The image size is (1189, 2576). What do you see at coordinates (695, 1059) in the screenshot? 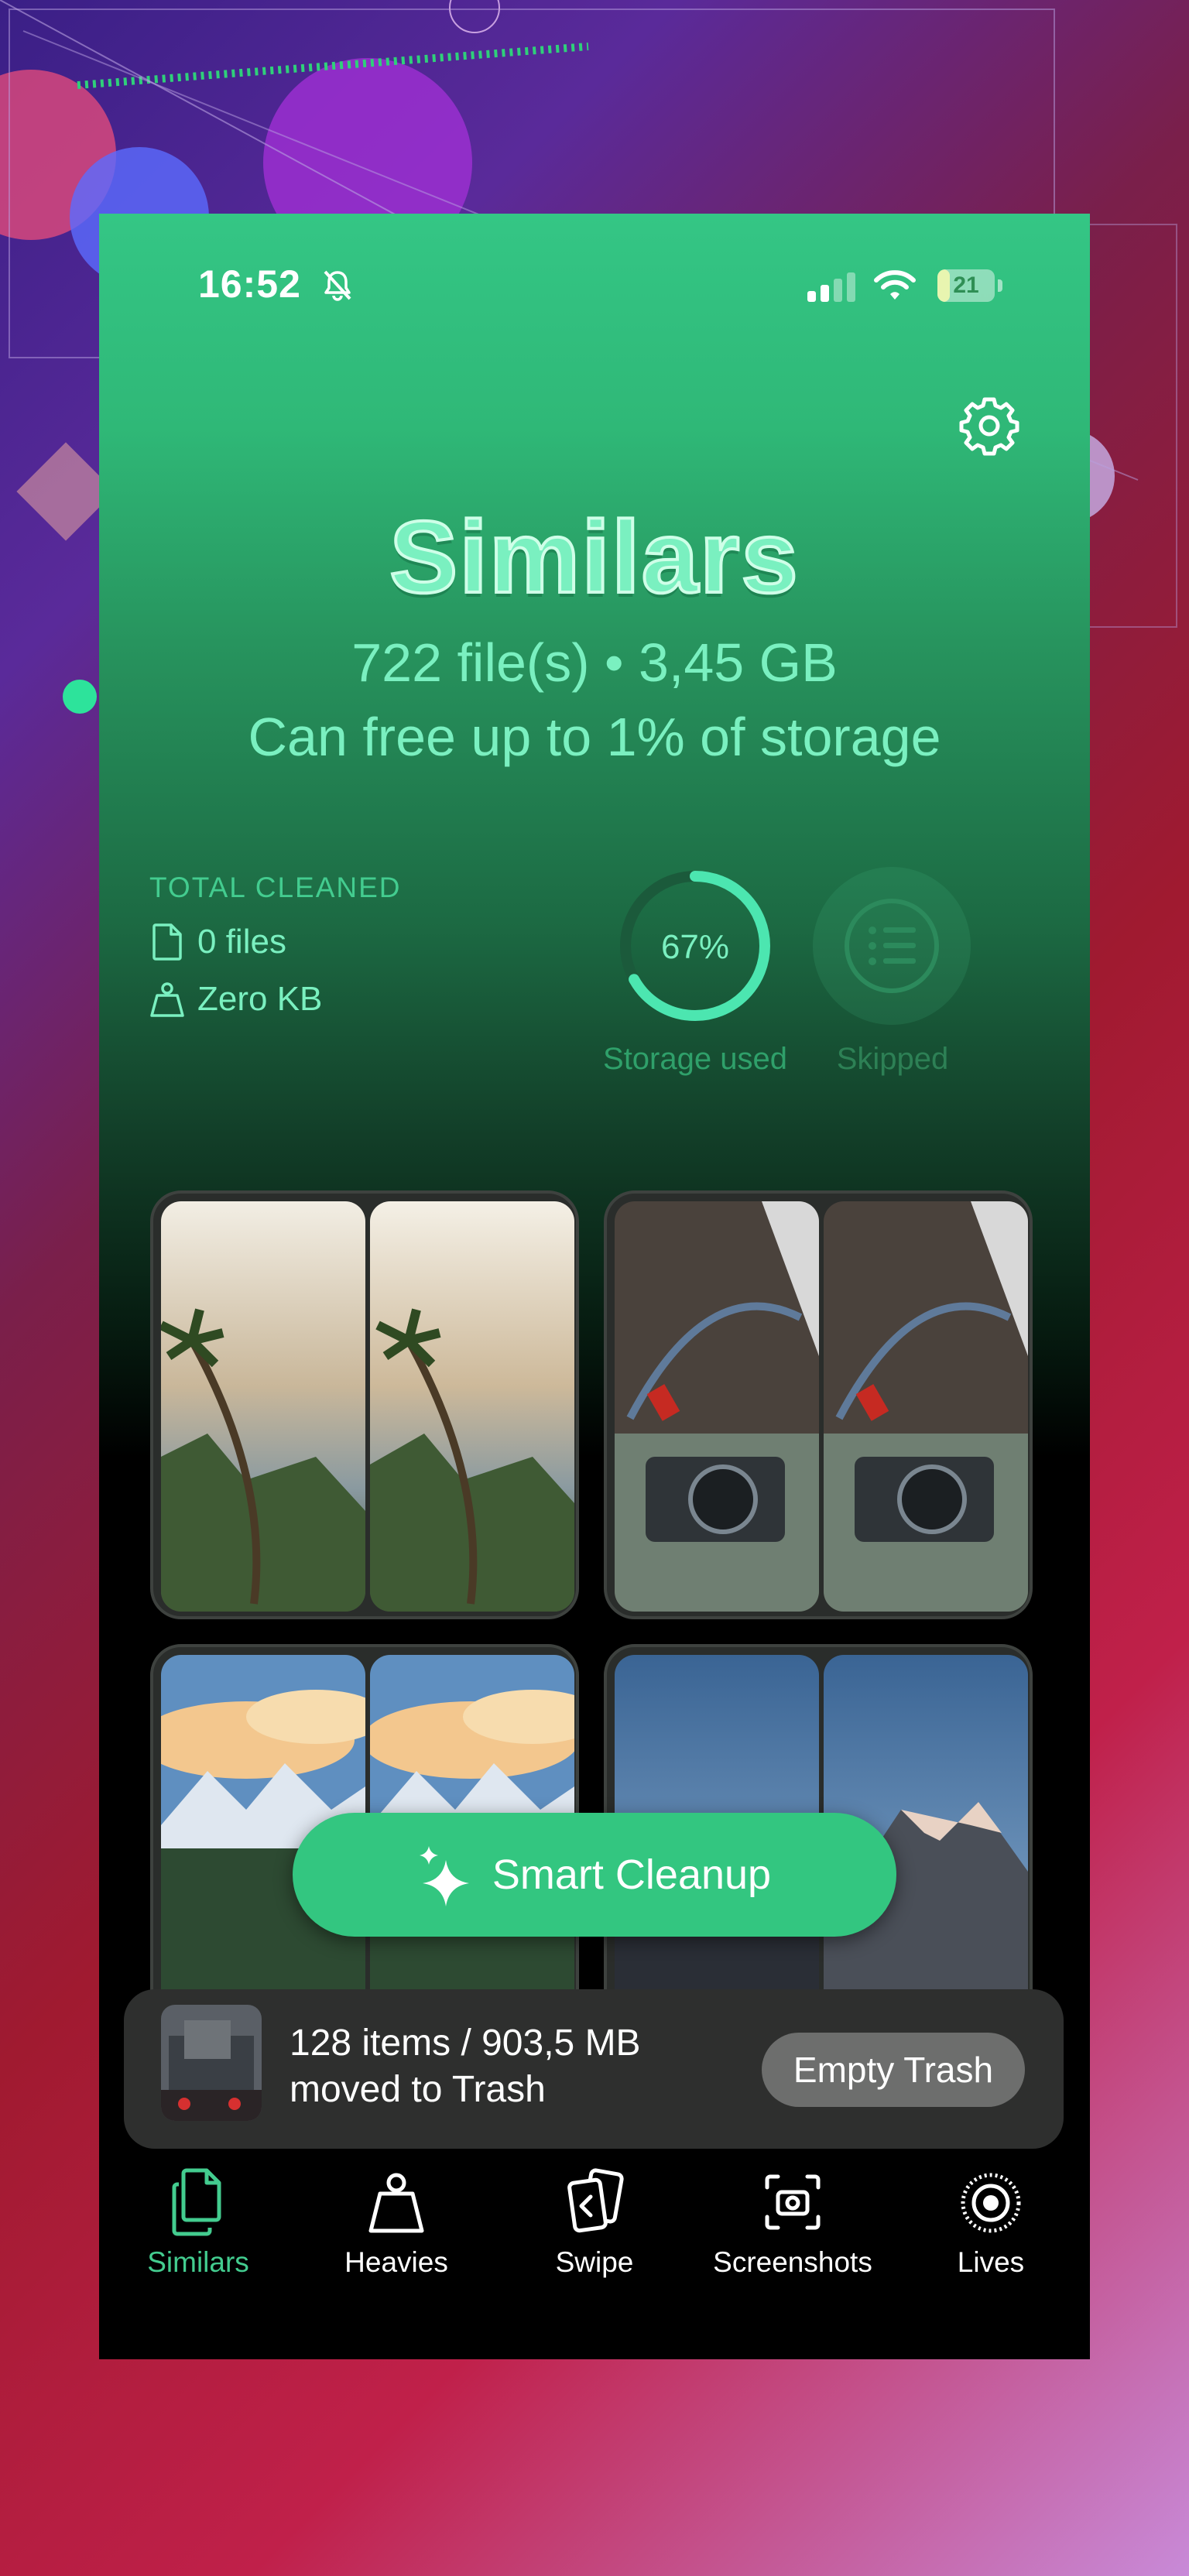
I see `storage-used-label: Storage used` at bounding box center [695, 1059].